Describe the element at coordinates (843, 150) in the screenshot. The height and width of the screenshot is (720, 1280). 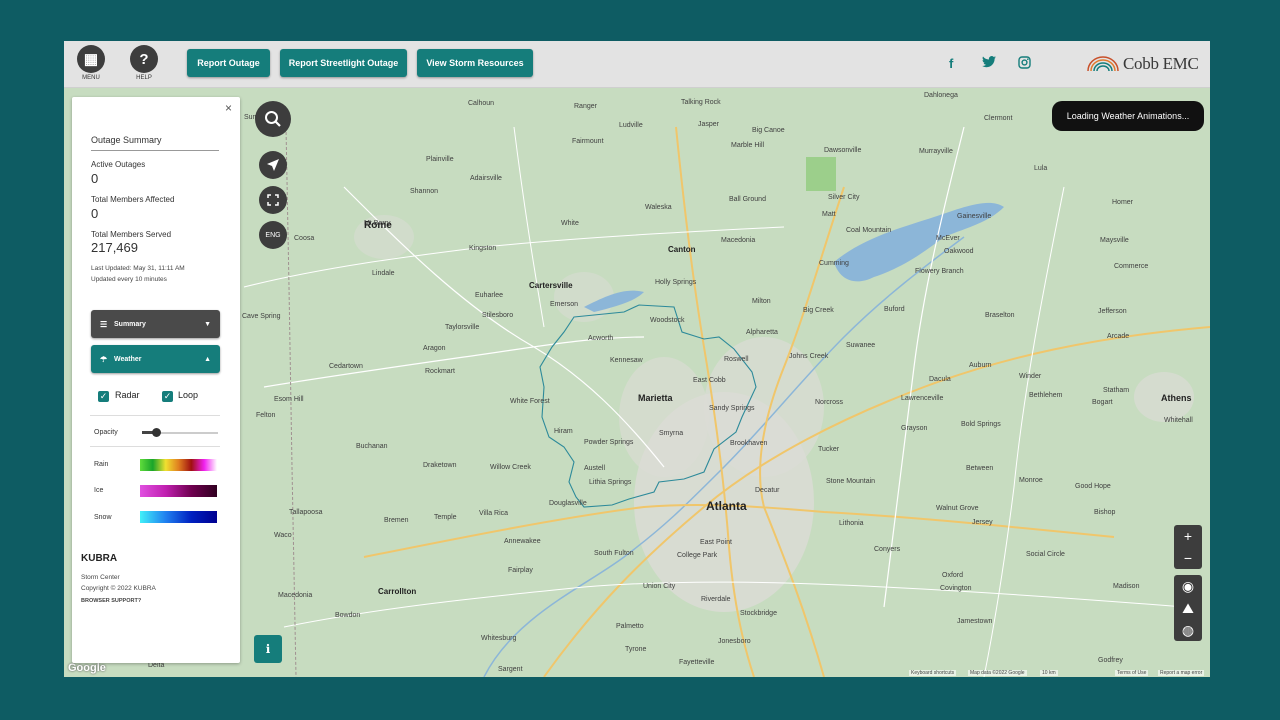
I see `map-label: Dawsonville` at that location.